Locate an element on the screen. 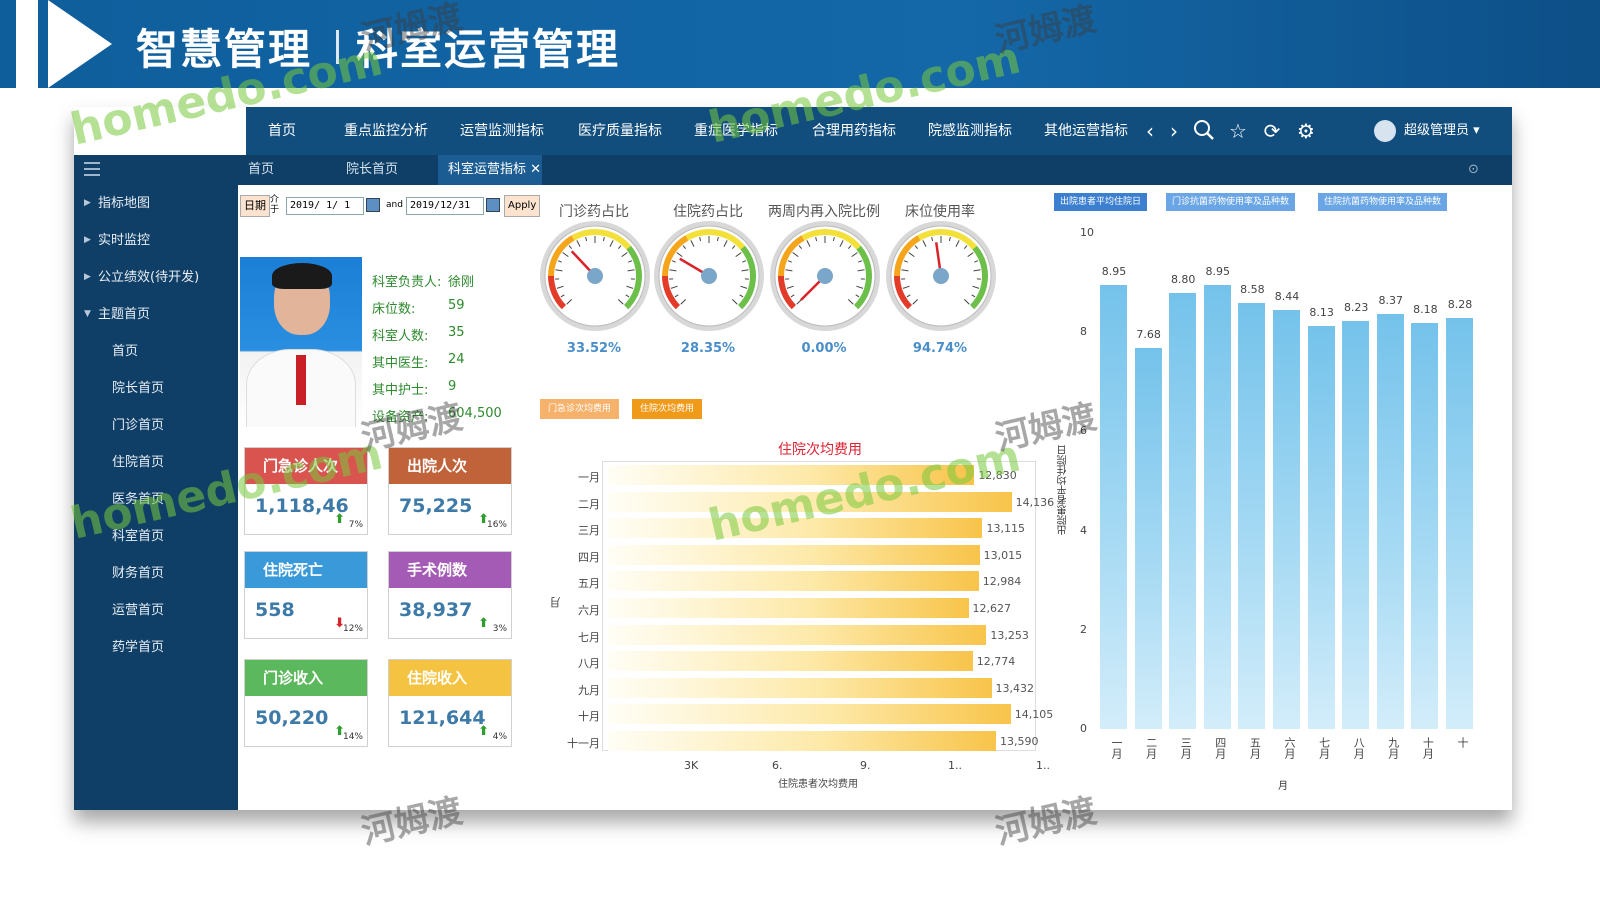  sidebar-item-dept-home: 科室首页 is located at coordinates (156, 536).